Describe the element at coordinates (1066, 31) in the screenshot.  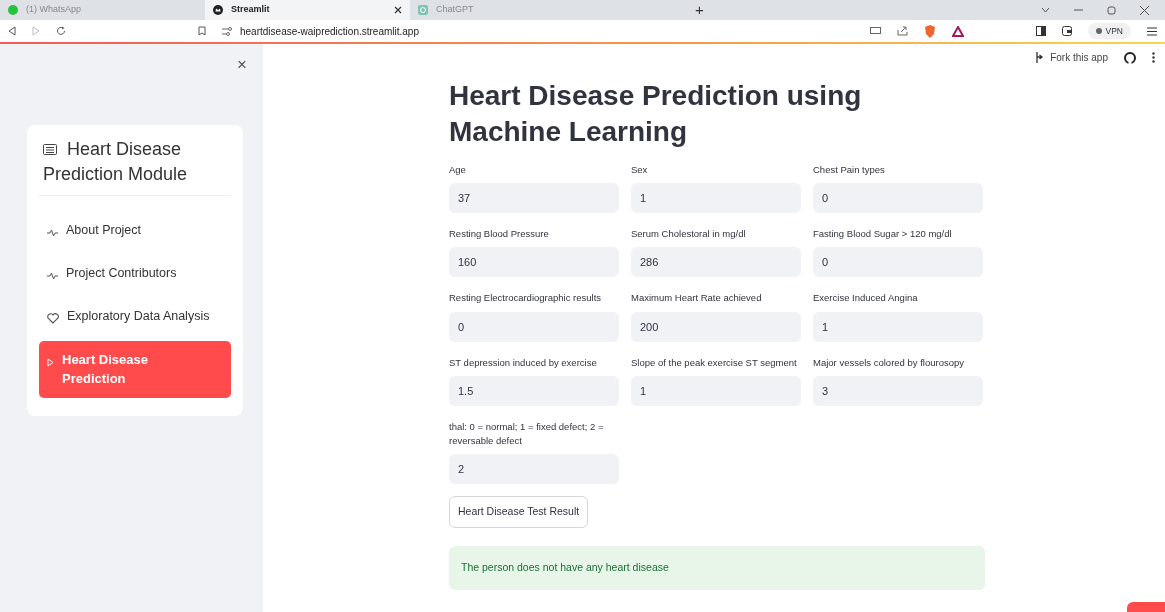
I see `wallet-icon` at that location.